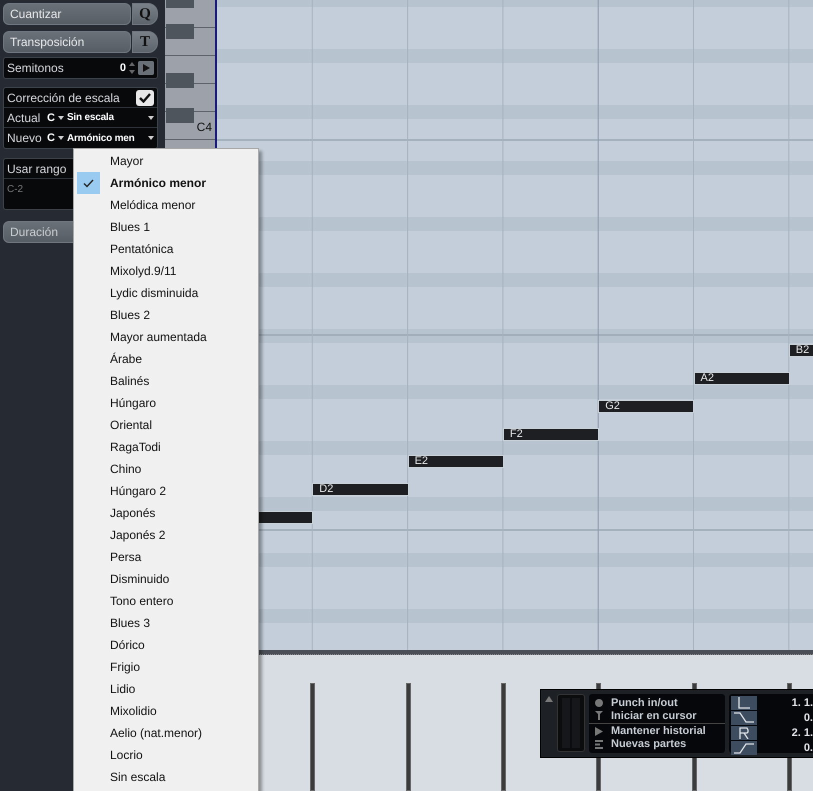  I want to click on scale-correction-label: Corrección de escala, so click(63, 97).